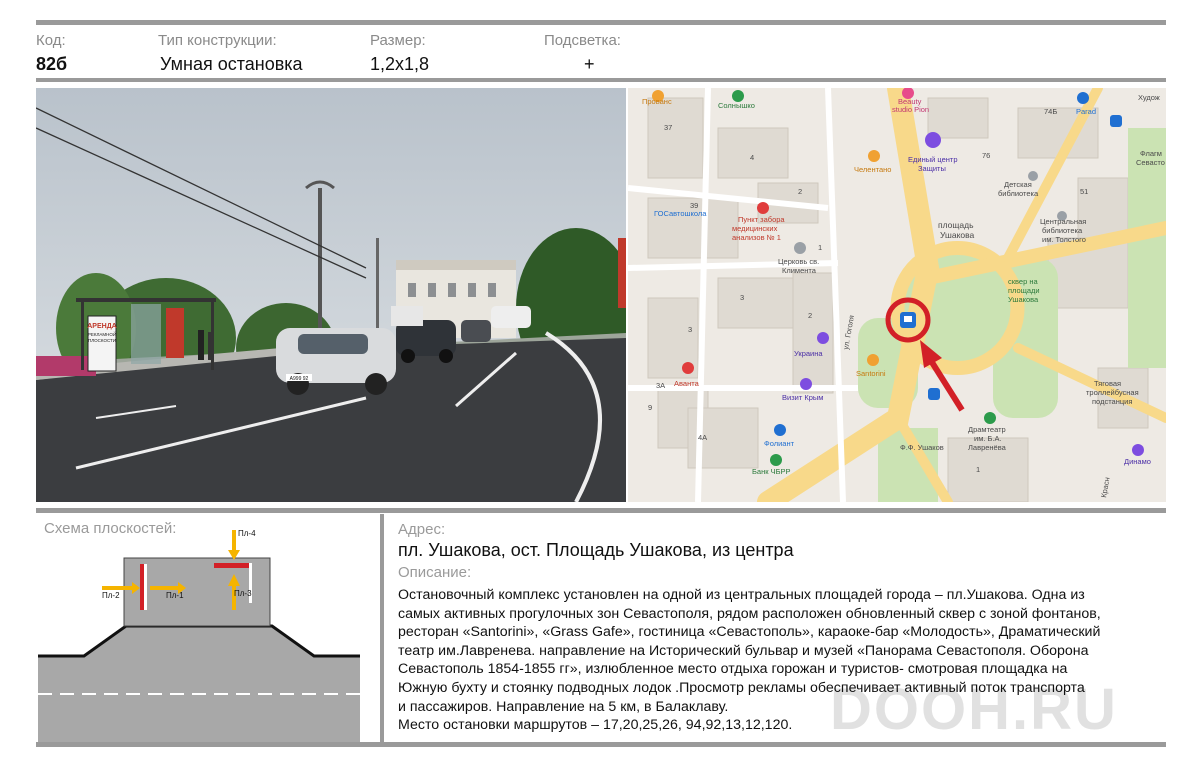 This screenshot has width=1200, height=768. Describe the element at coordinates (988, 438) in the screenshot. I see `map-label: им. Б.А.` at that location.